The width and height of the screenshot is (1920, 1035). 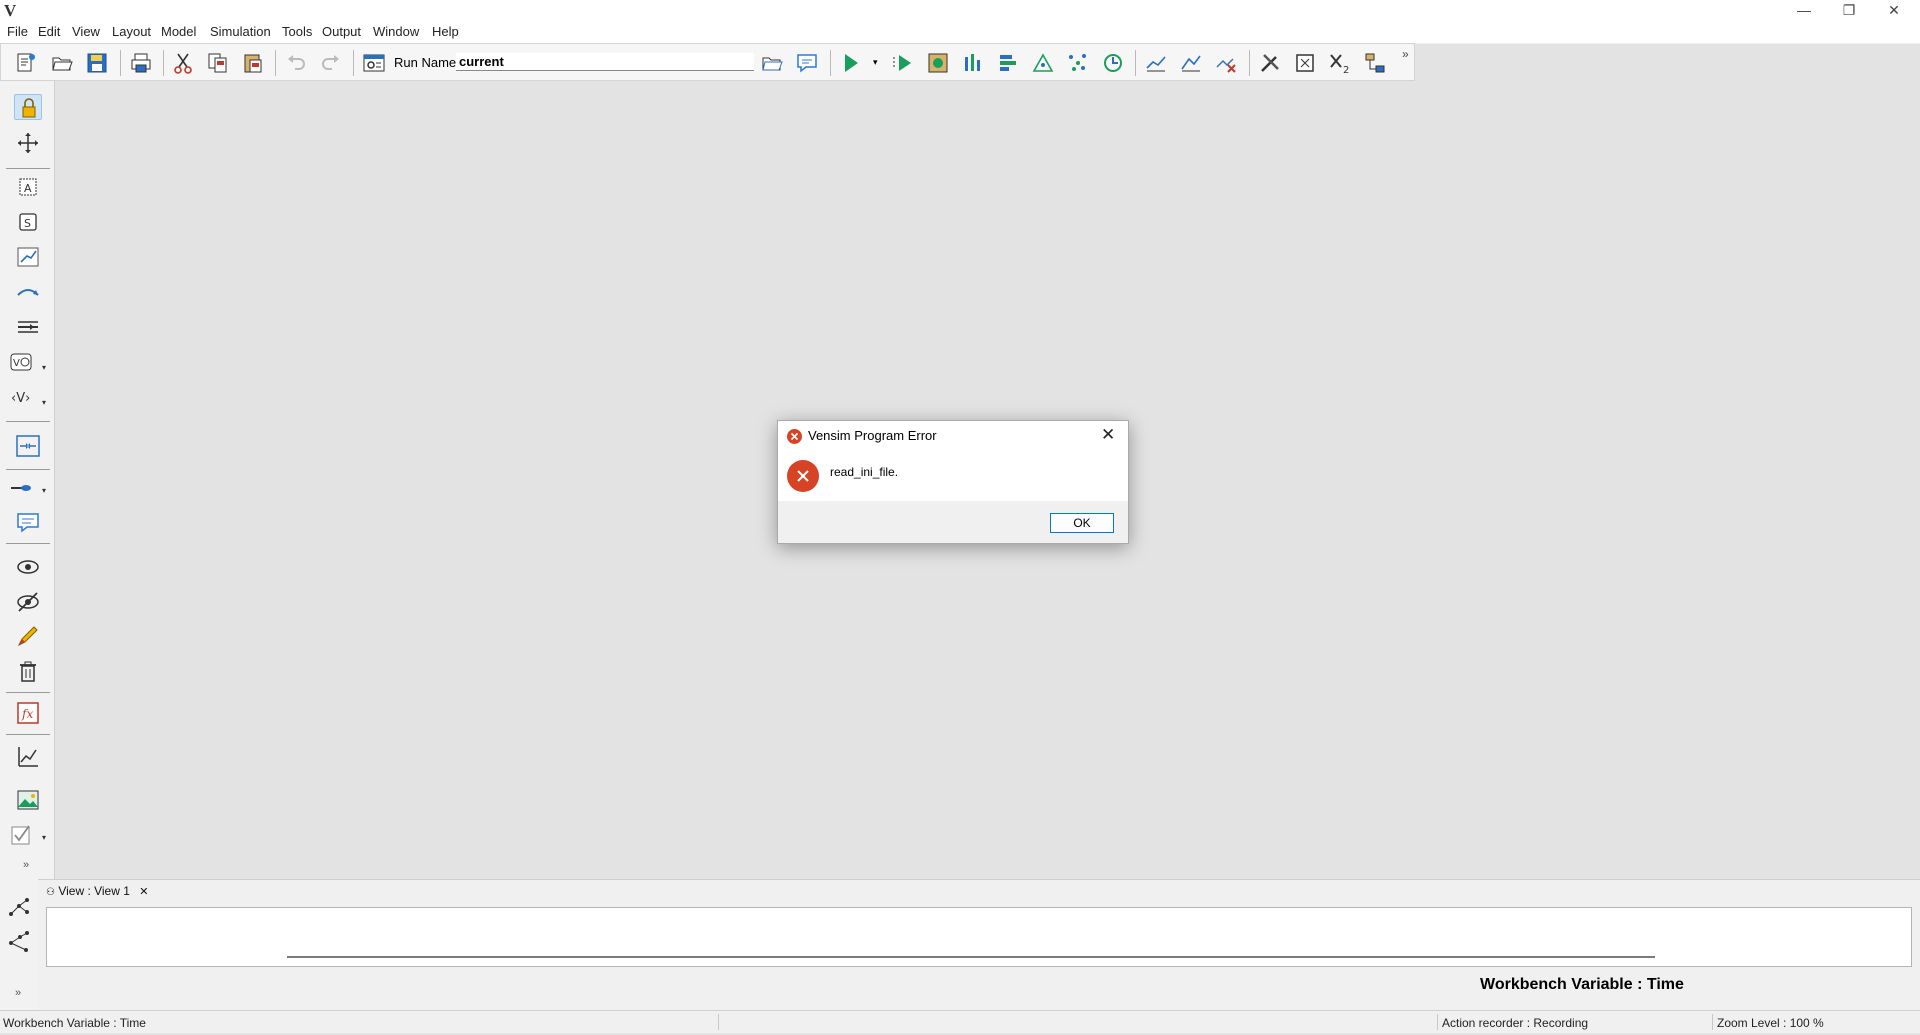 I want to click on sketch-graph-icon, so click(x=28, y=757).